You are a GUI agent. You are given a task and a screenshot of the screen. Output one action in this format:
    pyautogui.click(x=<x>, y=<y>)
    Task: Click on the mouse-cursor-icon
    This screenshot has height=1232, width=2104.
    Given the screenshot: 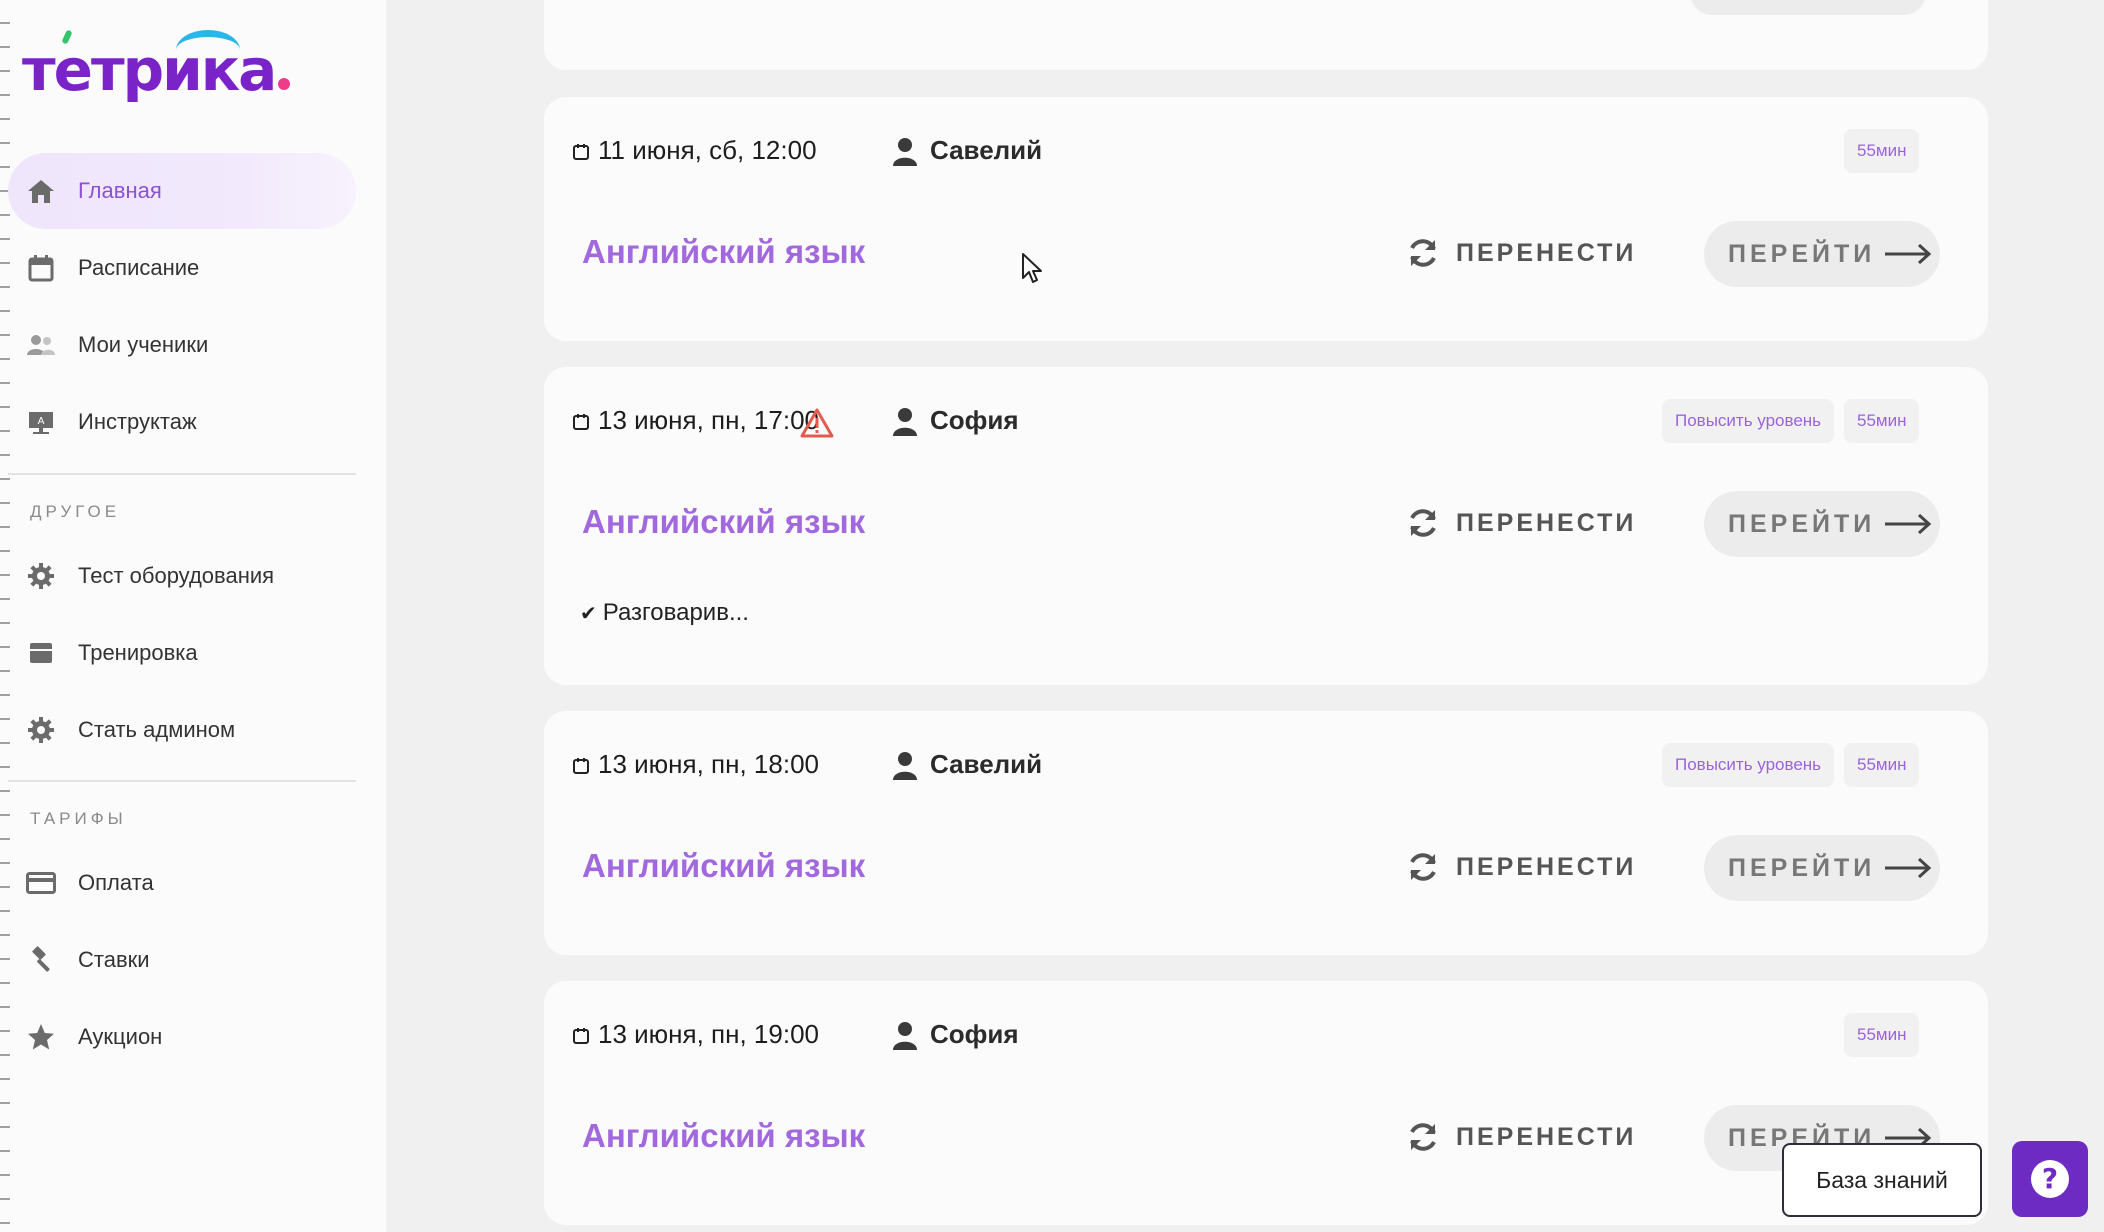 What is the action you would take?
    pyautogui.click(x=1032, y=268)
    